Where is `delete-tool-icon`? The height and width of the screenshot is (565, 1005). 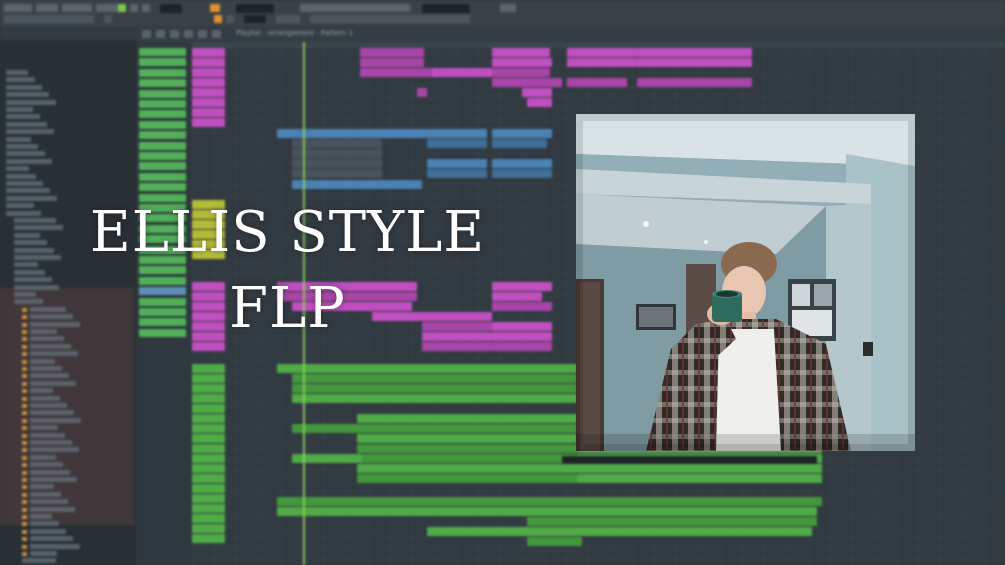 delete-tool-icon is located at coordinates (202, 34).